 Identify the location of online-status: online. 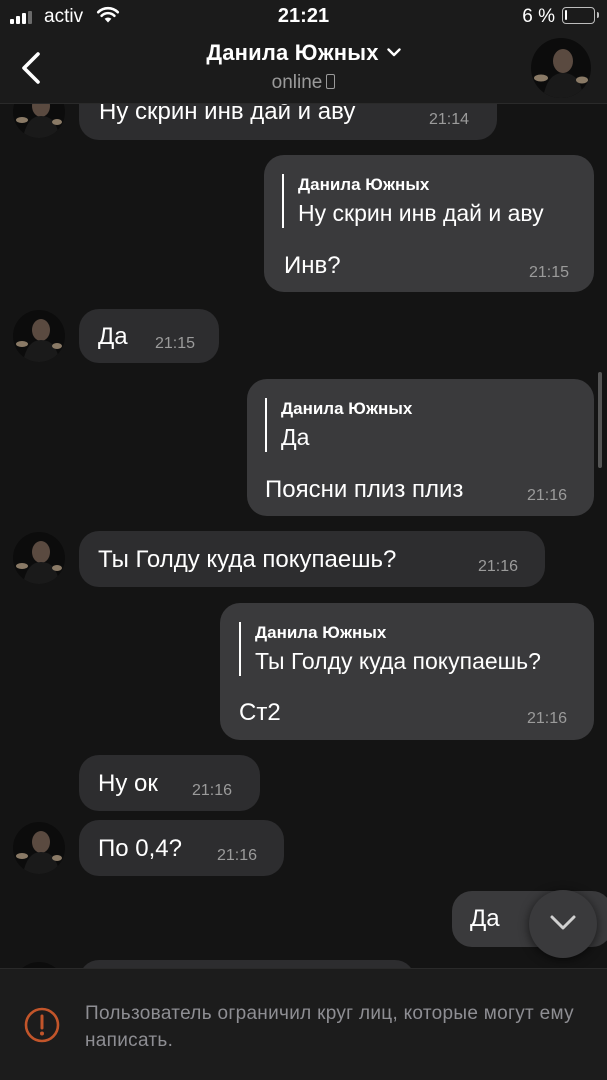
(297, 82).